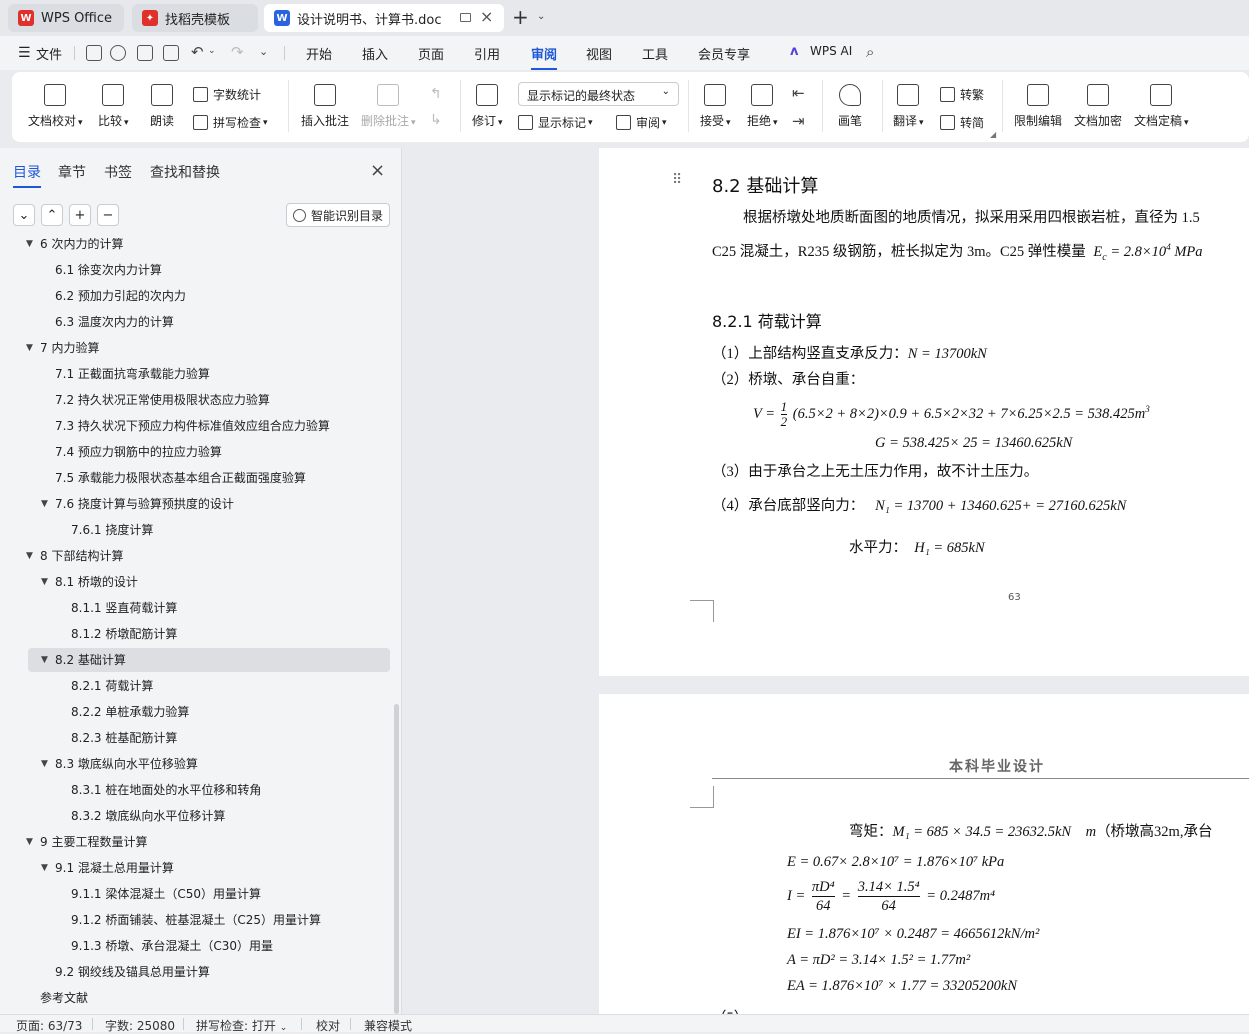 Image resolution: width=1249 pixels, height=1034 pixels. Describe the element at coordinates (145, 53) in the screenshot. I see `print-icon` at that location.